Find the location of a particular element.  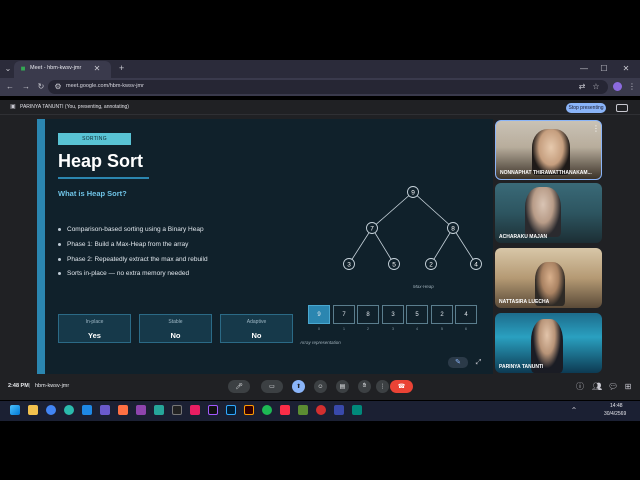

music-icon is located at coordinates (285, 410).